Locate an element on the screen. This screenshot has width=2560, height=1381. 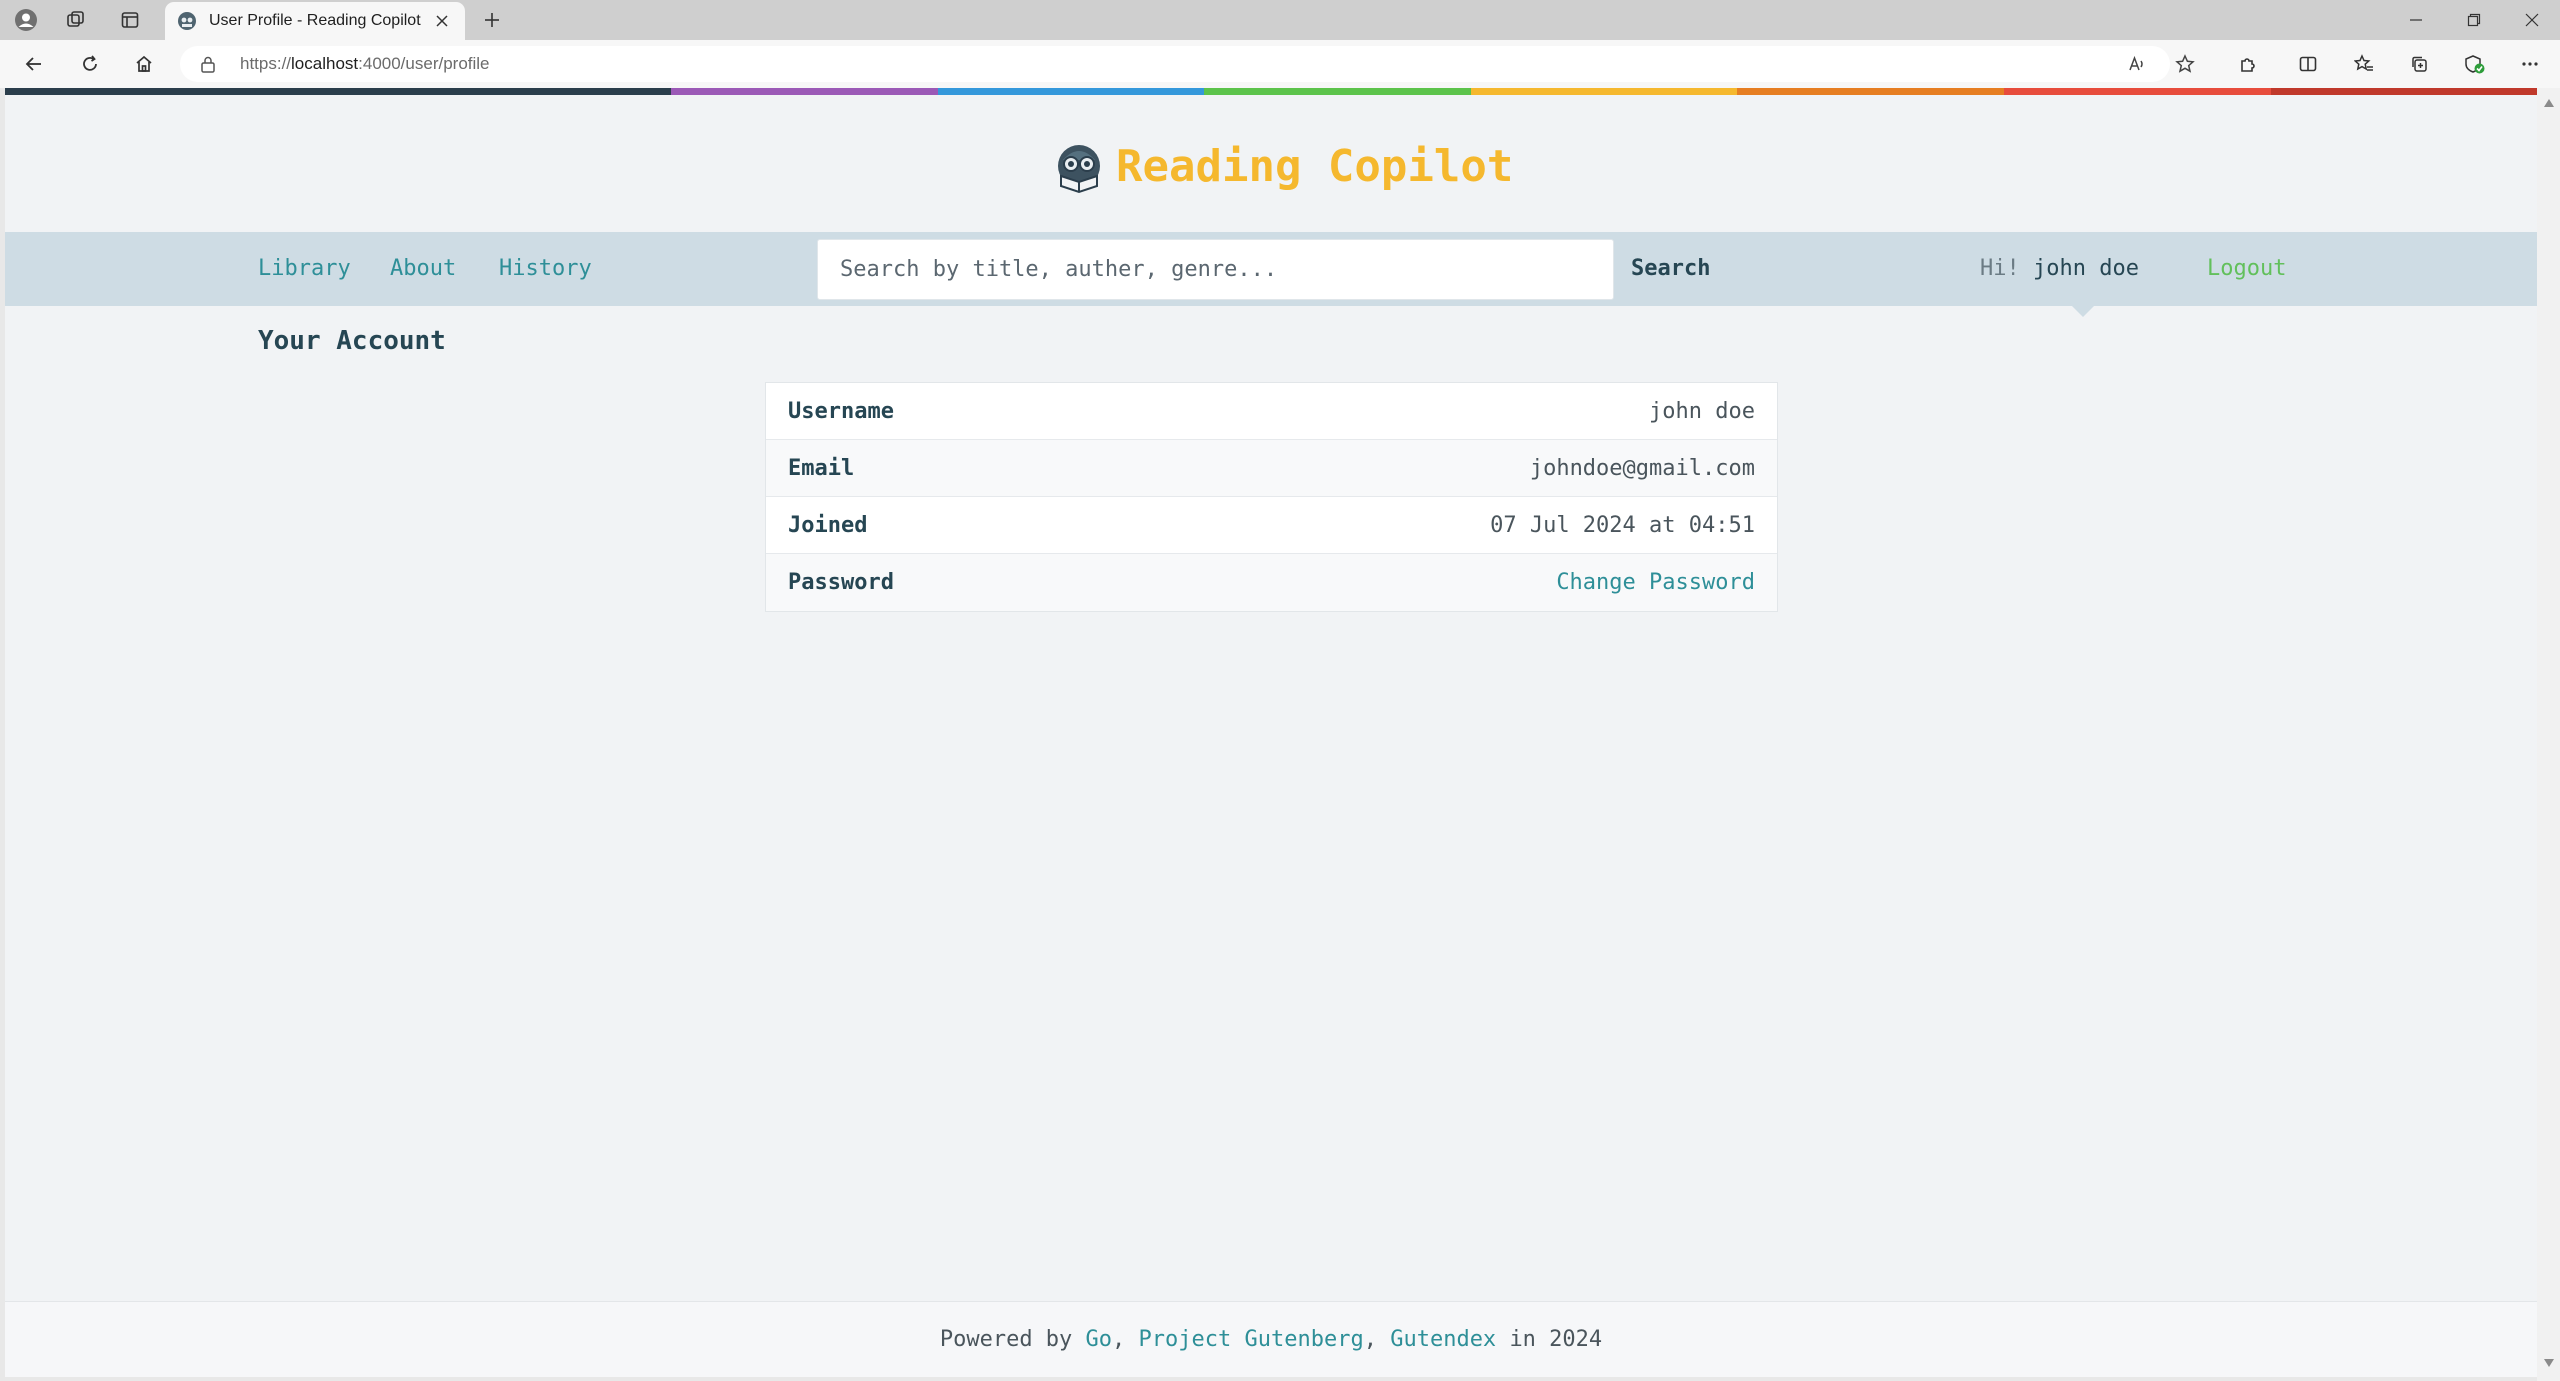
footer-gutendex-link: Gutendex is located at coordinates (1443, 1339).